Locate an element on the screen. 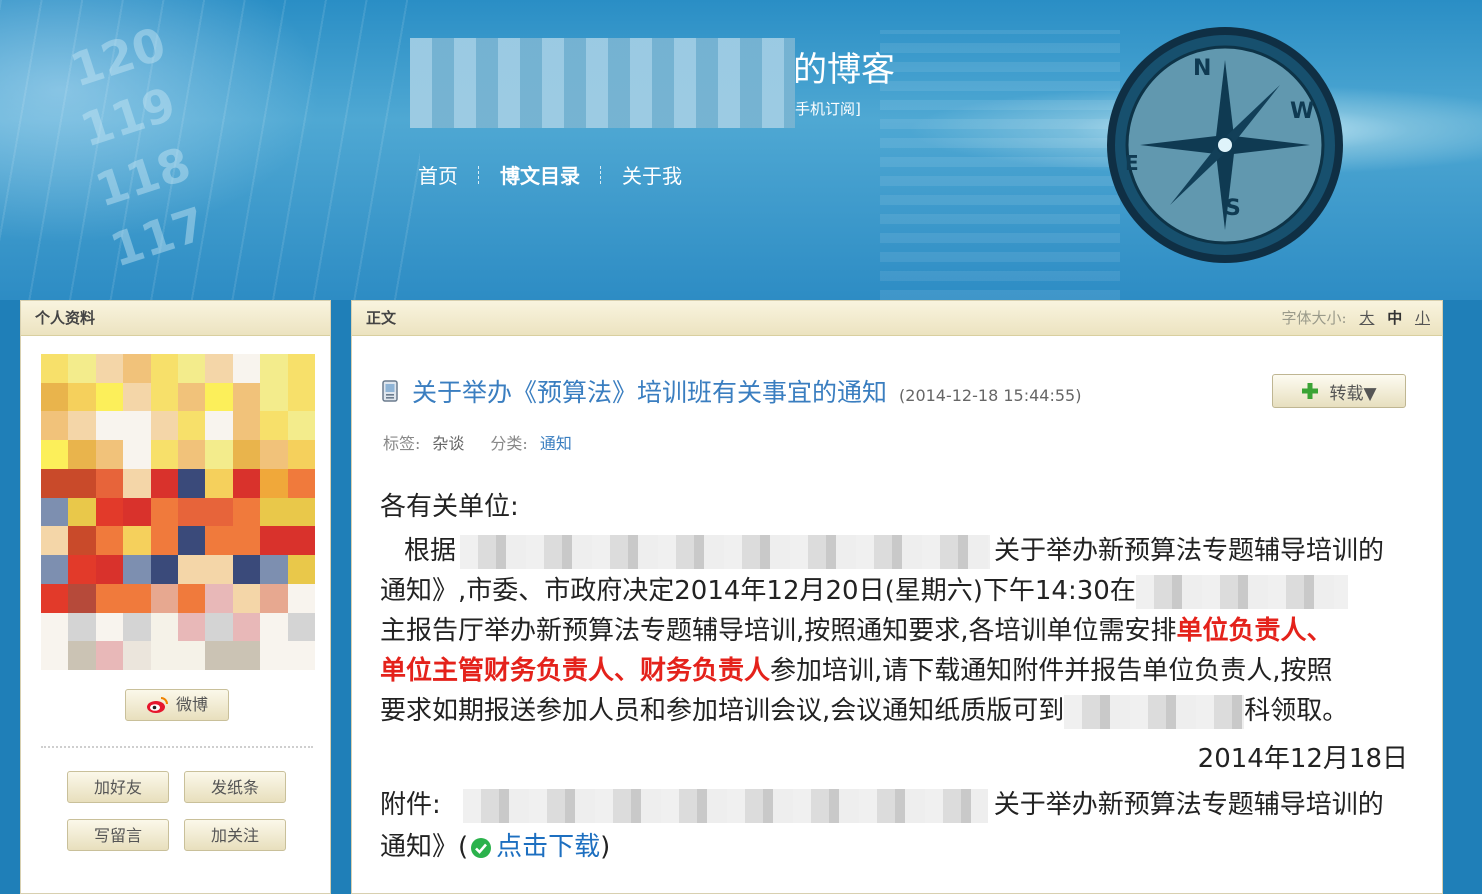  category-link: 通知 is located at coordinates (556, 443).